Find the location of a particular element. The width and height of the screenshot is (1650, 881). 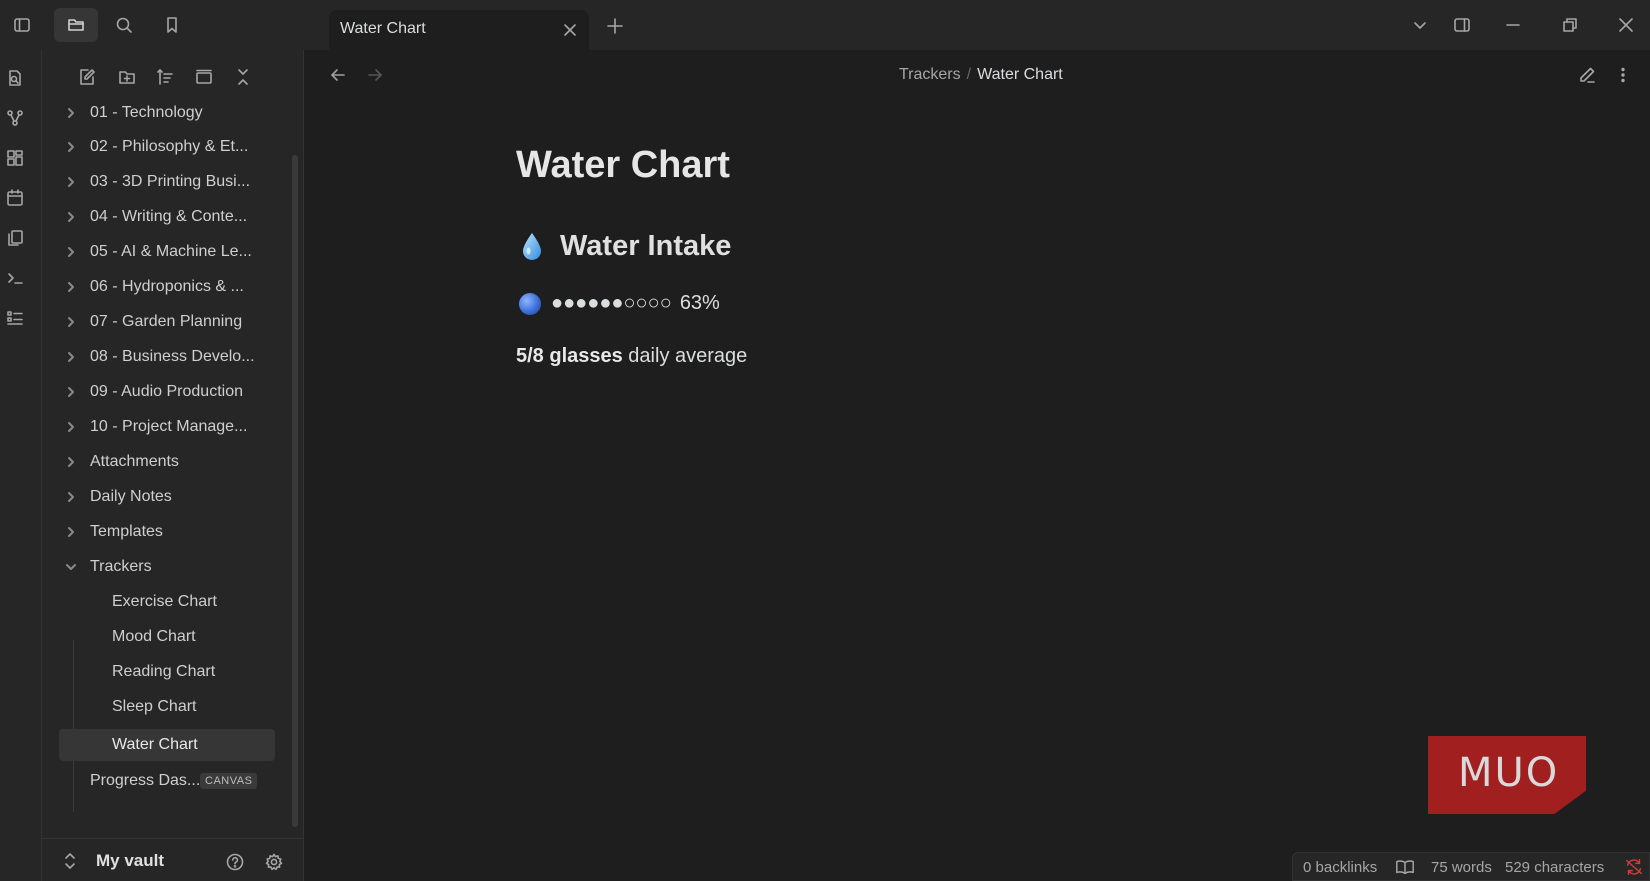

sync-error-icon is located at coordinates (1634, 867).